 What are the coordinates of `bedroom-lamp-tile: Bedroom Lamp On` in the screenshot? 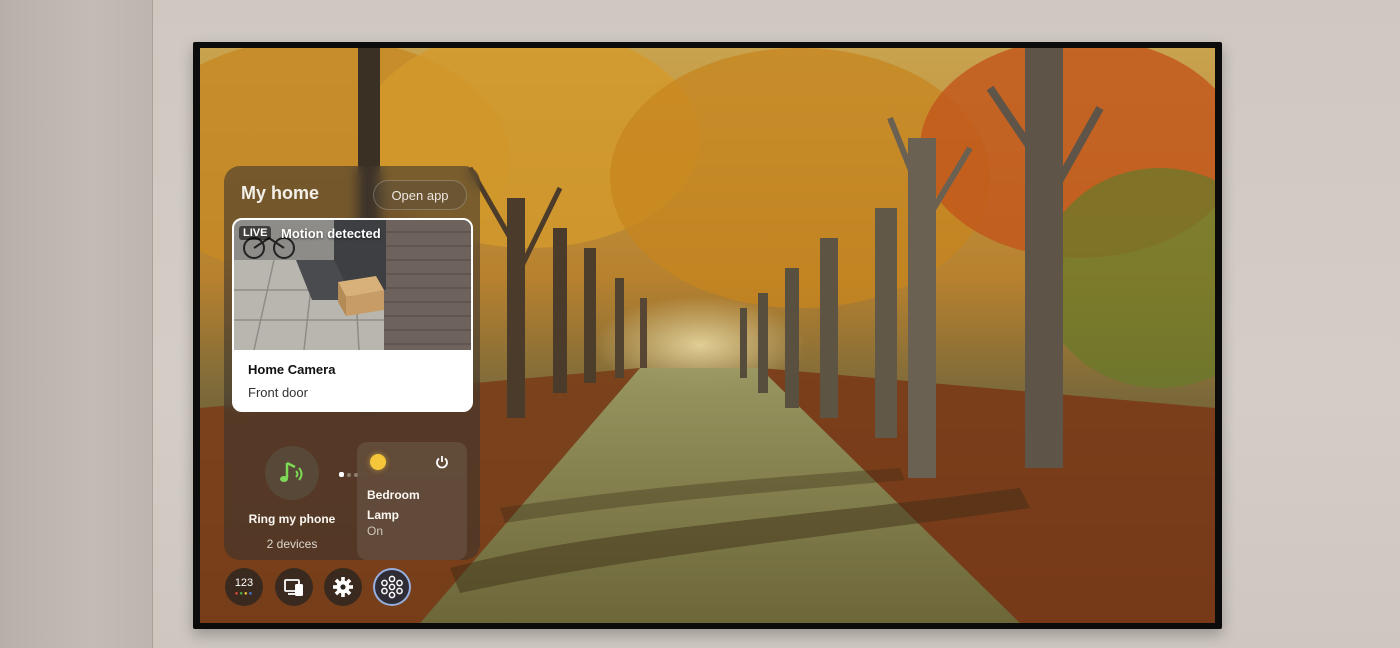 It's located at (412, 501).